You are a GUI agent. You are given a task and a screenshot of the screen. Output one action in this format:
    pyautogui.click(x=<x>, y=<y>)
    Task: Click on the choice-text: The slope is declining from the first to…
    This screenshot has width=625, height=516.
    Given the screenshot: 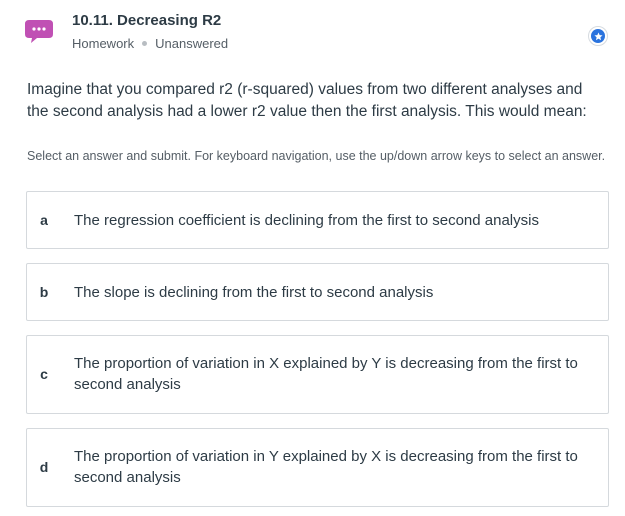 What is the action you would take?
    pyautogui.click(x=254, y=292)
    